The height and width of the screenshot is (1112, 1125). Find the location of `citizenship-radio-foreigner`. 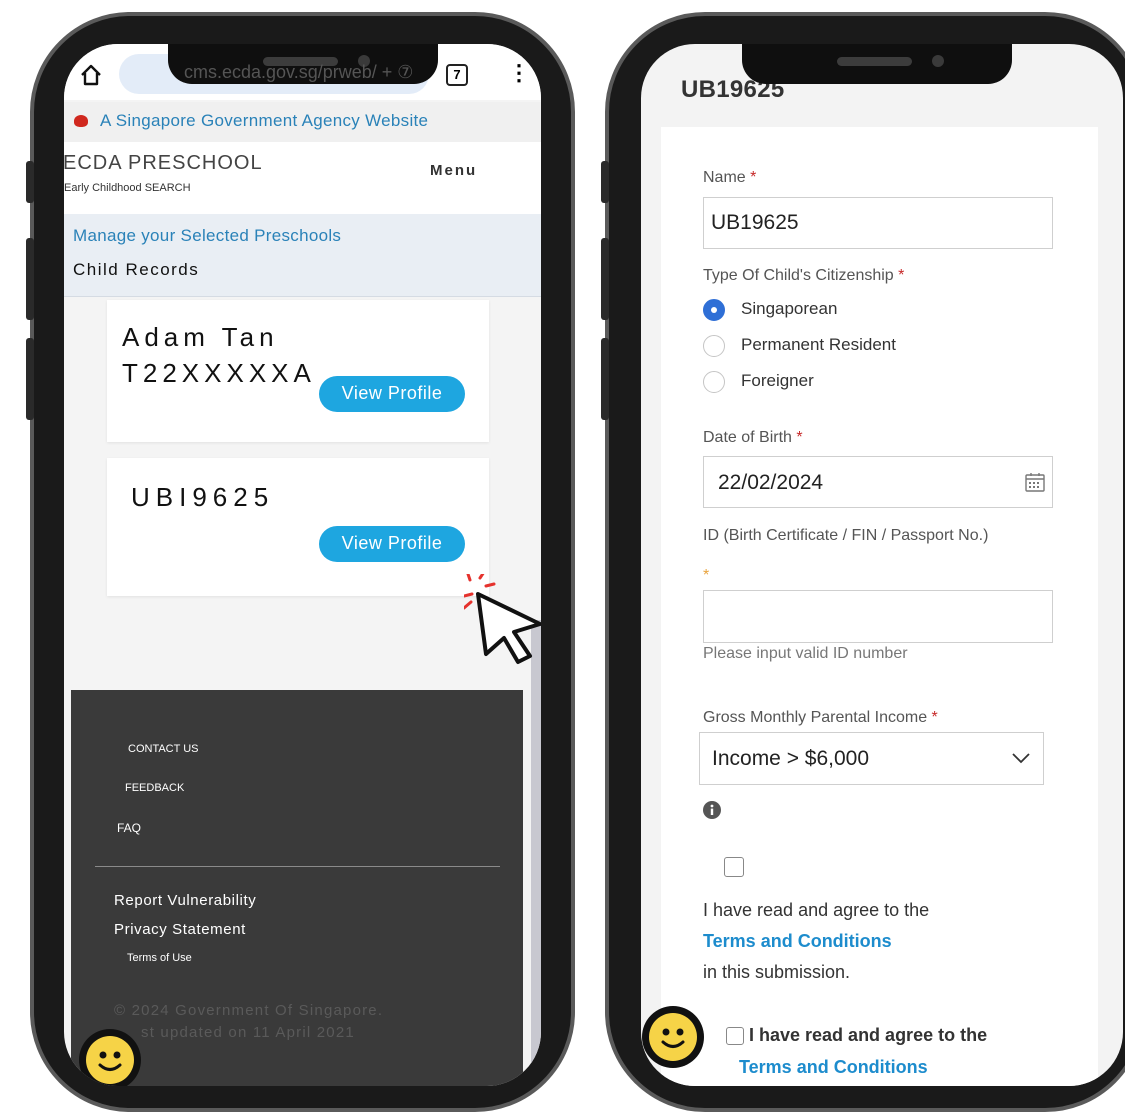

citizenship-radio-foreigner is located at coordinates (714, 382).